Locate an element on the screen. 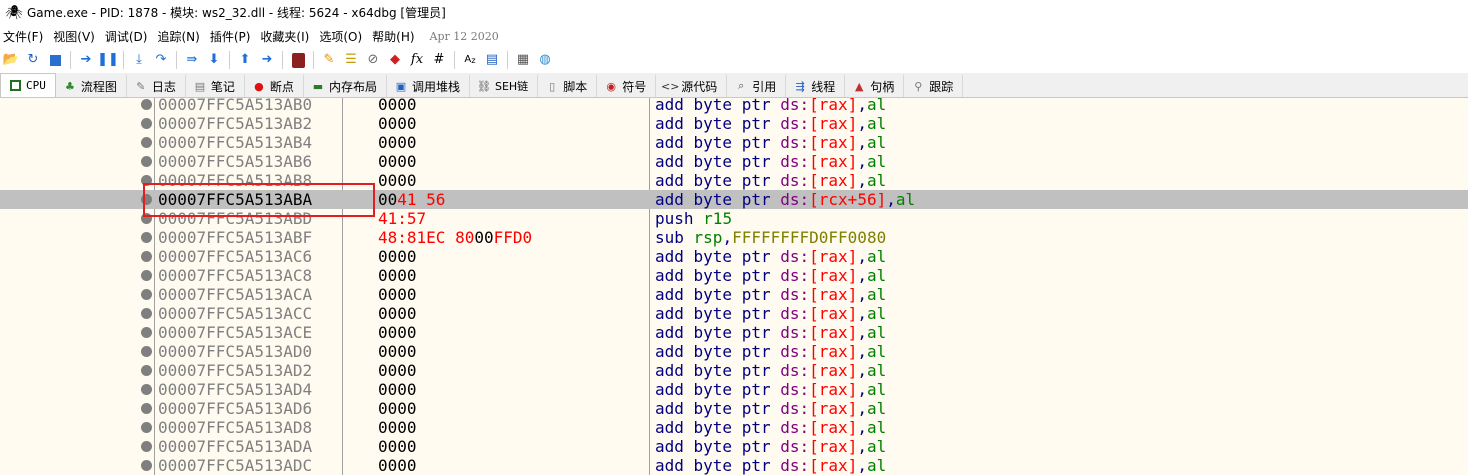 The image size is (1468, 475). tab-symbols: ◉ 符号 is located at coordinates (627, 86).